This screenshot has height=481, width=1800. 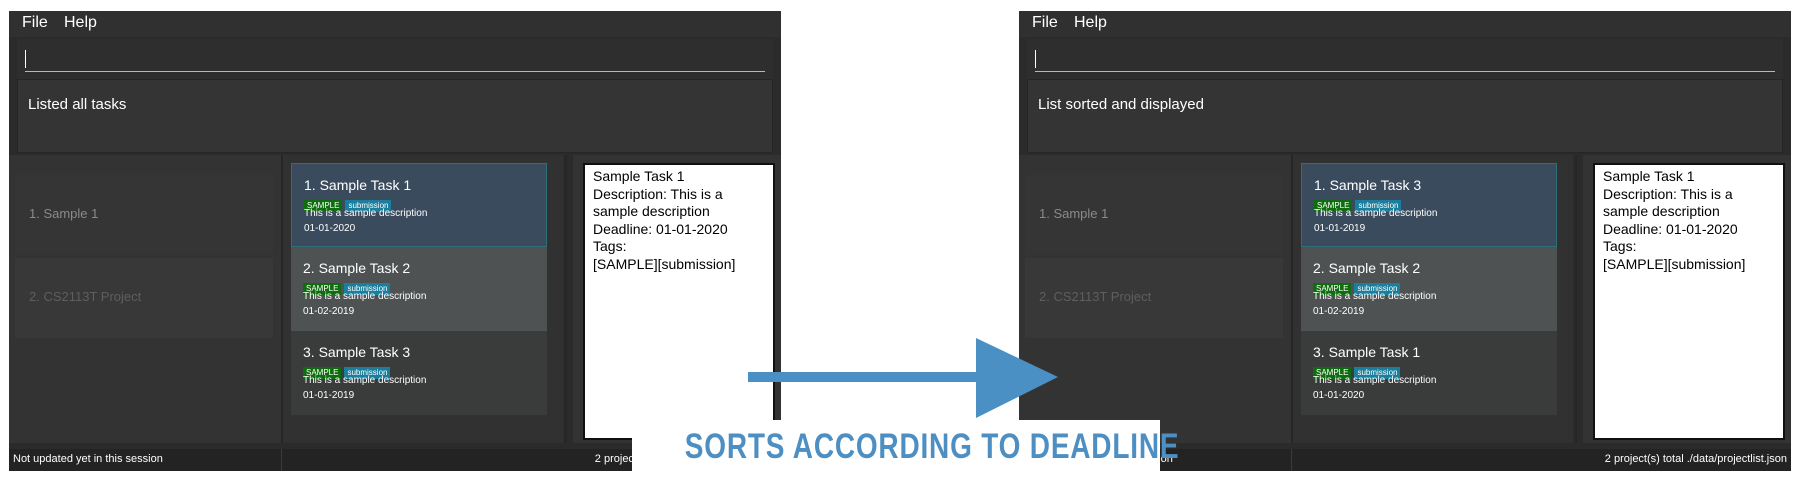 I want to click on result-display: List sorted and displayed, so click(x=1405, y=116).